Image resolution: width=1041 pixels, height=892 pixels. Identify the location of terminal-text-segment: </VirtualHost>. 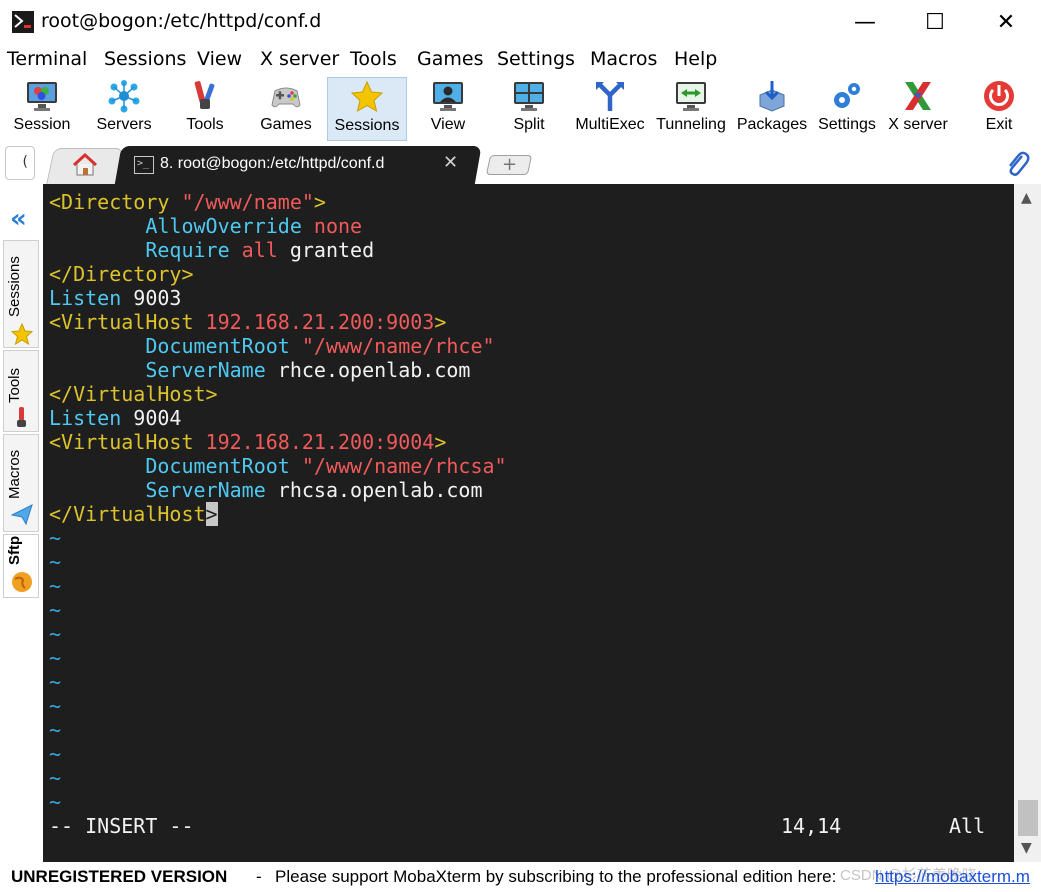
(133, 394).